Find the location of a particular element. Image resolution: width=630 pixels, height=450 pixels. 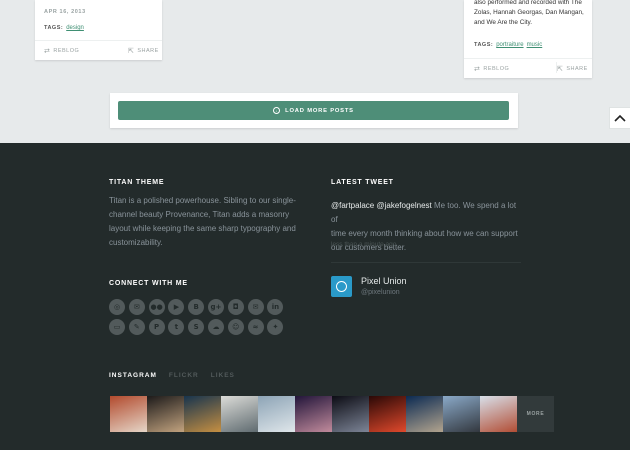

about-line: customizability. is located at coordinates (136, 242).